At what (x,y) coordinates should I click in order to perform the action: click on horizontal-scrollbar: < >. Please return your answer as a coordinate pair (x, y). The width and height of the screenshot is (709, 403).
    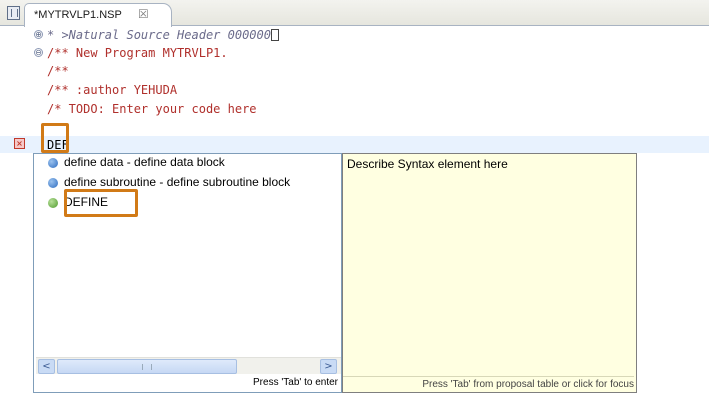
    Looking at the image, I should click on (188, 365).